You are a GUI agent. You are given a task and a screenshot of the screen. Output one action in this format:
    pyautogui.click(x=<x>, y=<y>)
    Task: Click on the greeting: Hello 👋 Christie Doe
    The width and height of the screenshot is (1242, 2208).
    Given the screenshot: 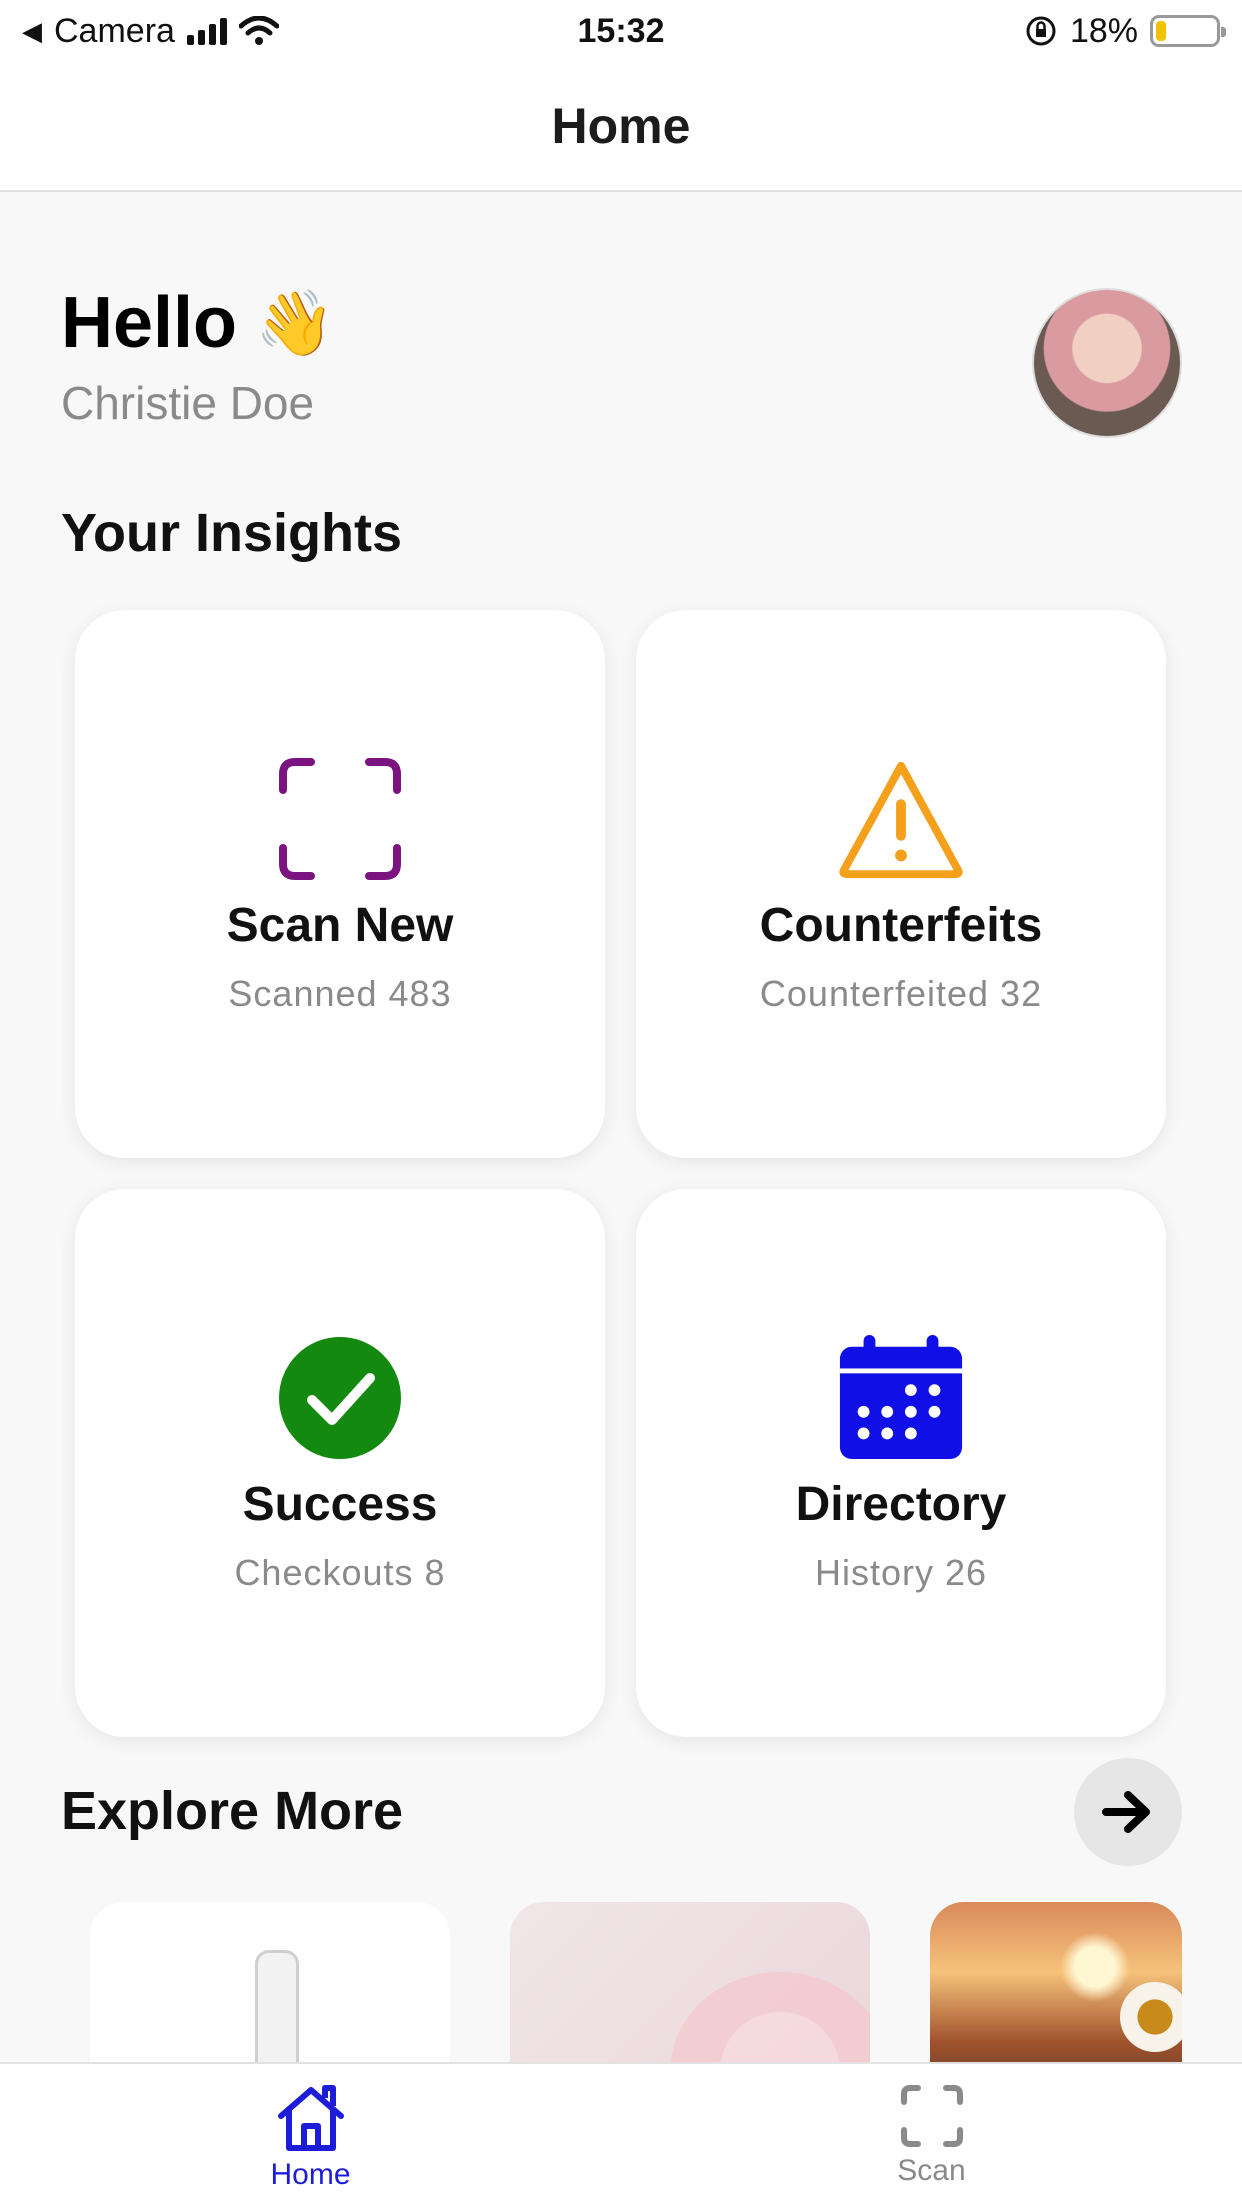 What is the action you would take?
    pyautogui.click(x=198, y=356)
    